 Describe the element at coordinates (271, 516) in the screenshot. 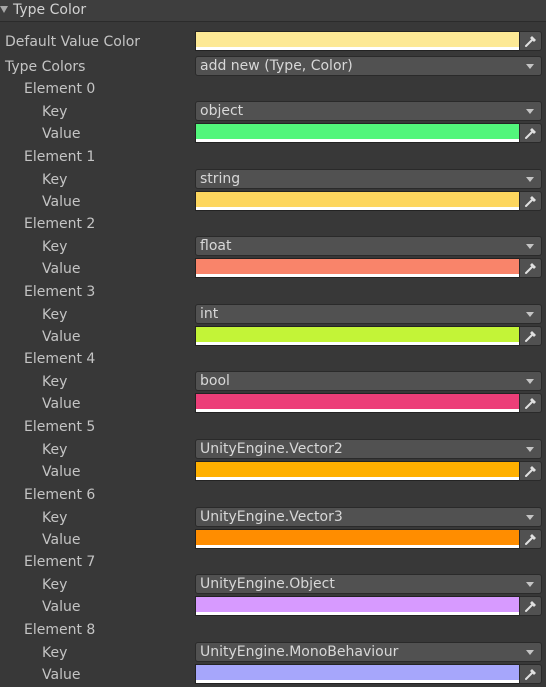

I see `key-type-value: UnityEngine.Vector3` at that location.